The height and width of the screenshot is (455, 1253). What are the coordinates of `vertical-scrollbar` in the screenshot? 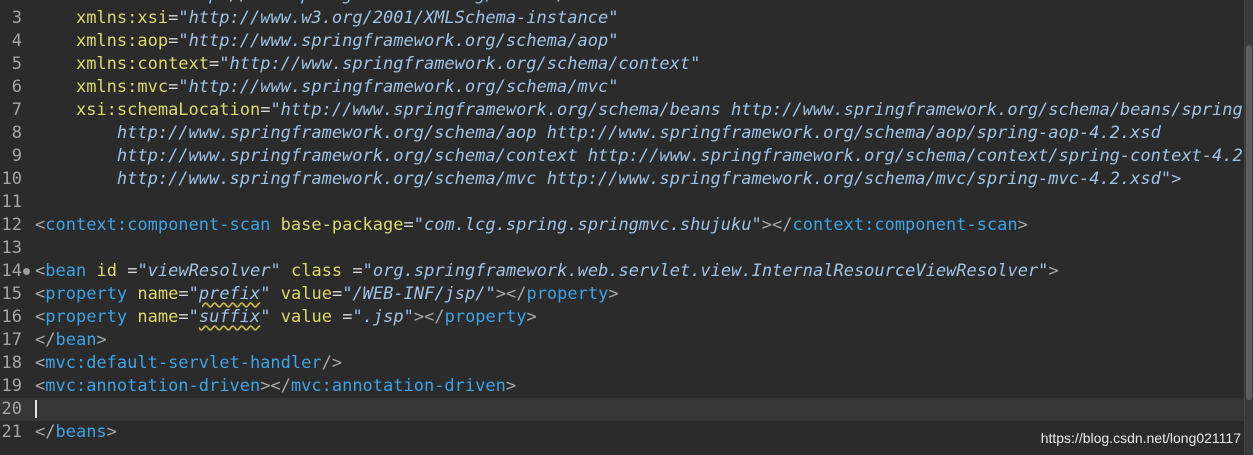 It's located at (1248, 227).